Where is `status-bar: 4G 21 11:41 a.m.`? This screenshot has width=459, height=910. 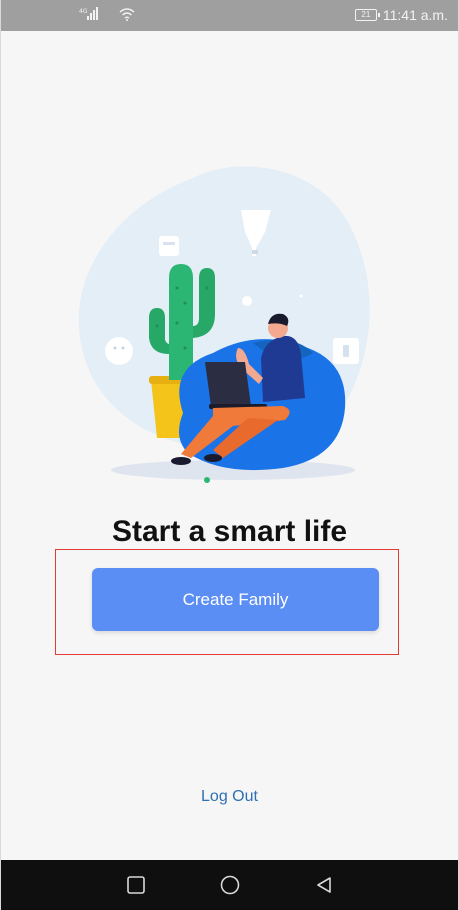
status-bar: 4G 21 11:41 a.m. is located at coordinates (229, 15).